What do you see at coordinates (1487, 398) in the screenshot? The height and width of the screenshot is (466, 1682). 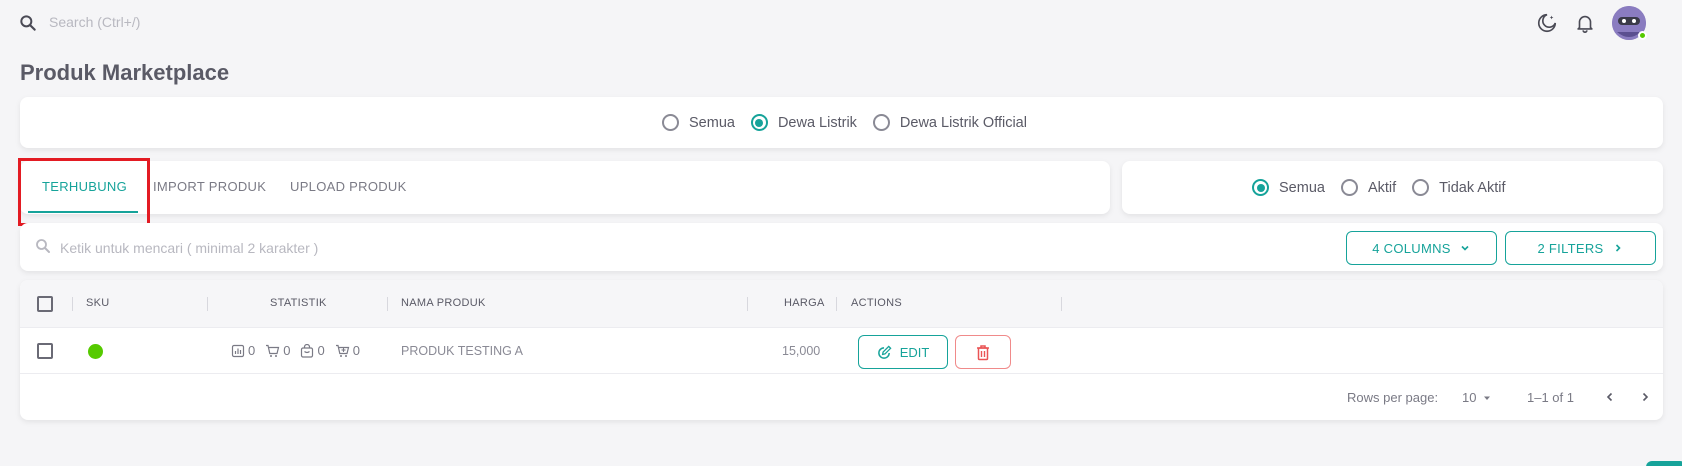 I see `caret-down-icon` at bounding box center [1487, 398].